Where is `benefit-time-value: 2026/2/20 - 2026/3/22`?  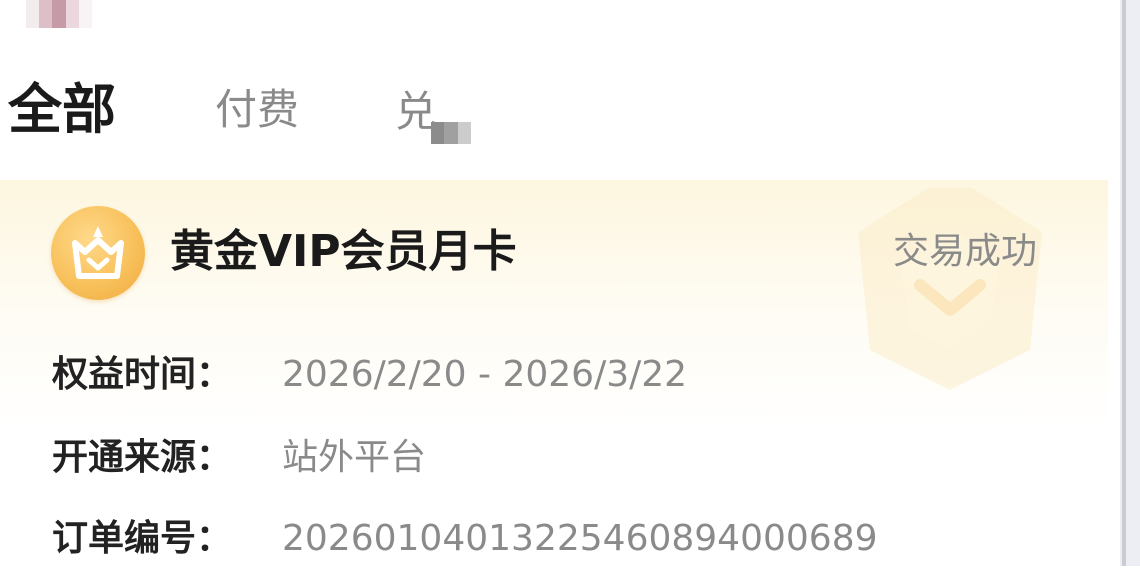 benefit-time-value: 2026/2/20 - 2026/3/22 is located at coordinates (485, 374).